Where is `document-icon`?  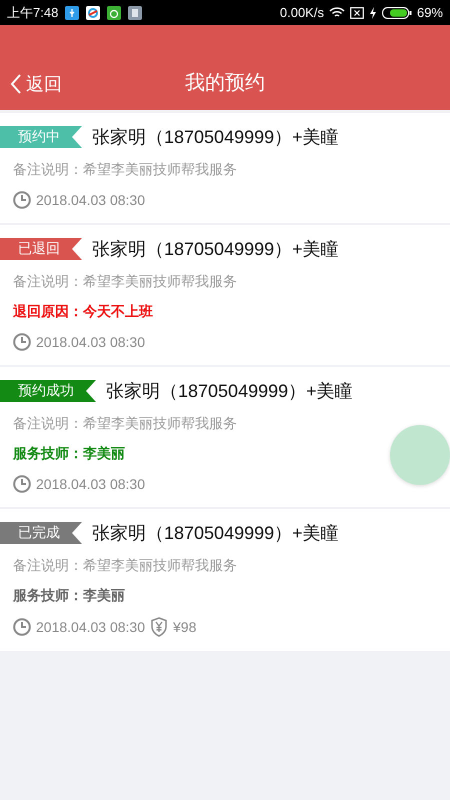
document-icon is located at coordinates (135, 13).